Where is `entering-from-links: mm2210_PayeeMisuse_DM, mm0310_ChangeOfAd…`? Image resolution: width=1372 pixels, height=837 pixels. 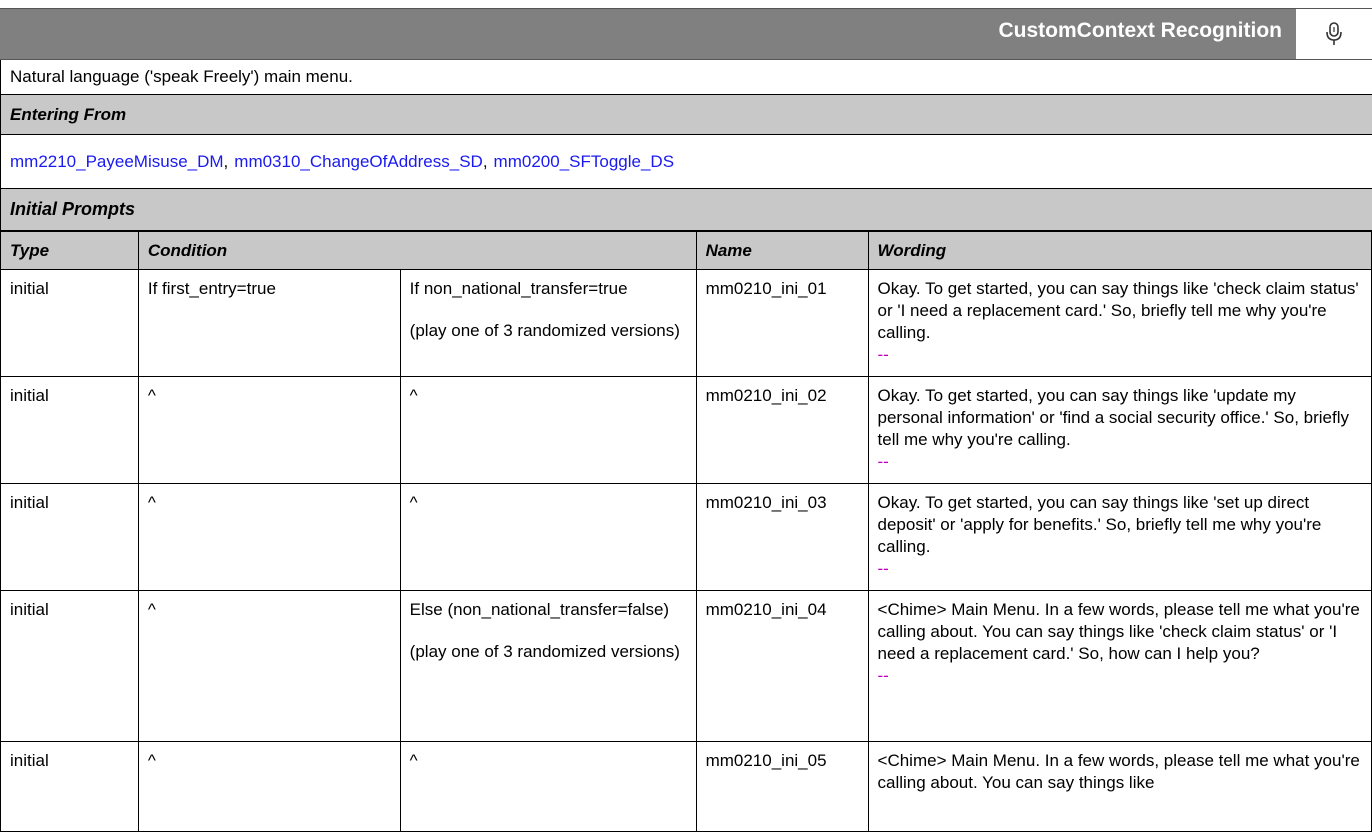
entering-from-links: mm2210_PayeeMisuse_DM, mm0310_ChangeOfAd… is located at coordinates (686, 162).